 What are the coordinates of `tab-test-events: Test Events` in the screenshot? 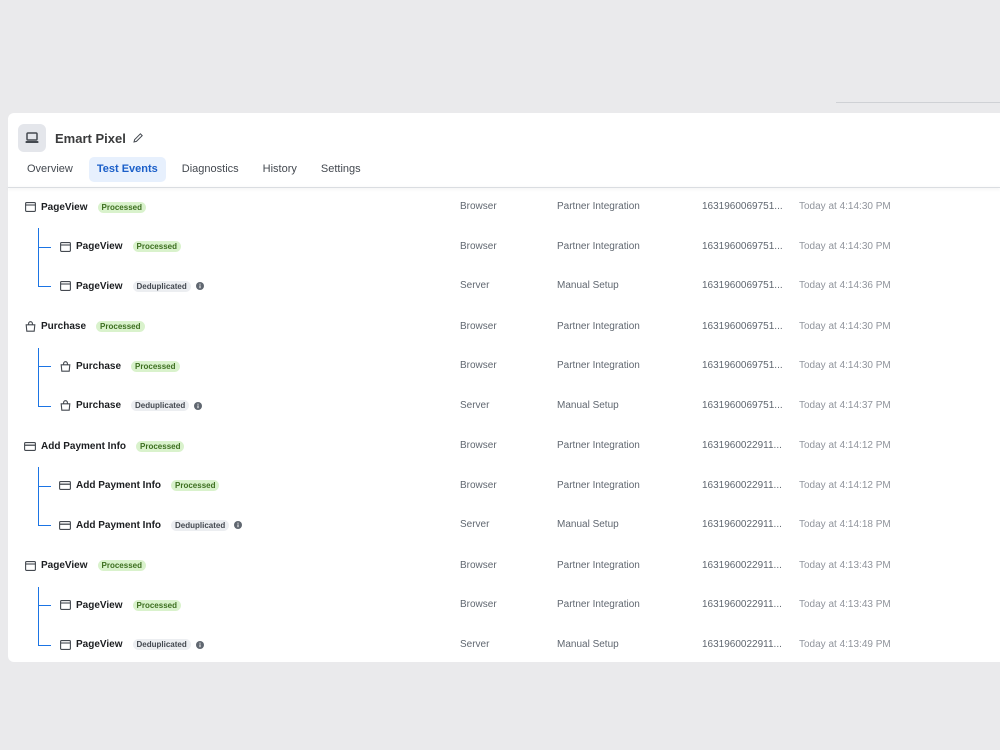 It's located at (127, 169).